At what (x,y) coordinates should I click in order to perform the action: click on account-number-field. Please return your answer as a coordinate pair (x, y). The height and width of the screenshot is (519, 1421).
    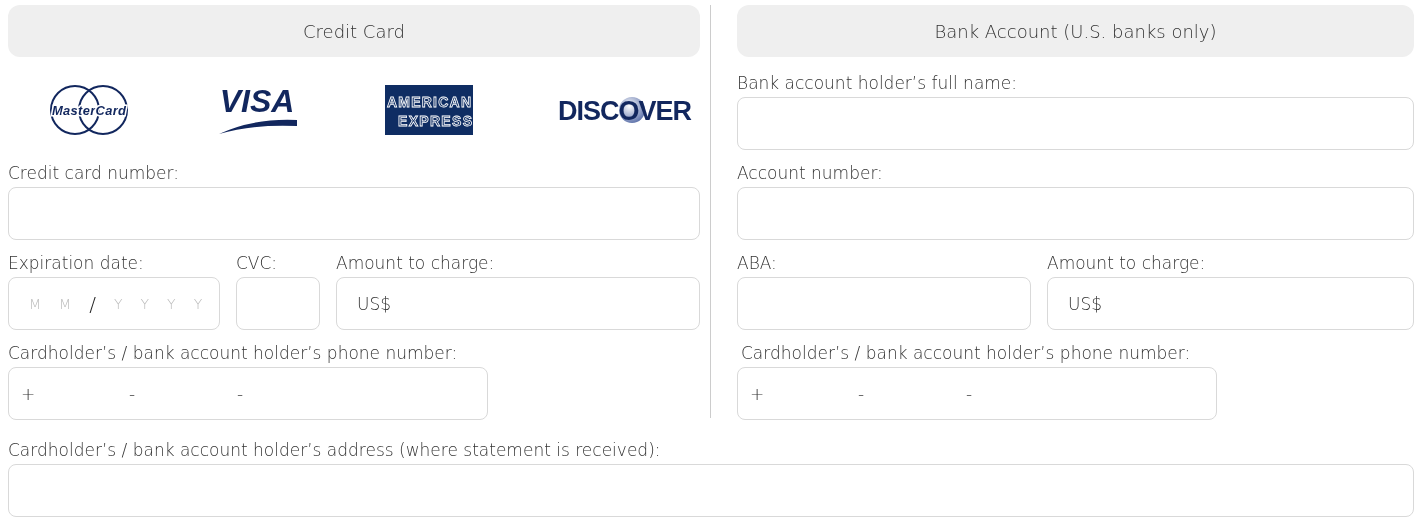
    Looking at the image, I should click on (1075, 213).